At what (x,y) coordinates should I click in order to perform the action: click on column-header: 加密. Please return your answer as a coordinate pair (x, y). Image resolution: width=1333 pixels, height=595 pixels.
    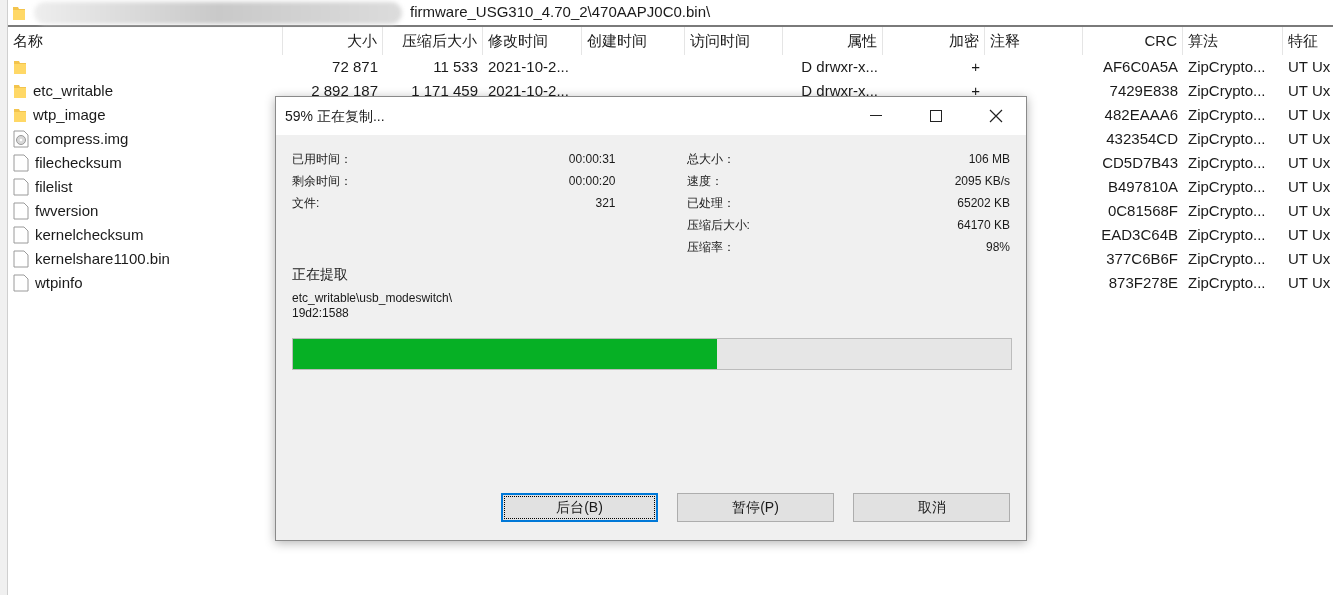
    Looking at the image, I should click on (934, 41).